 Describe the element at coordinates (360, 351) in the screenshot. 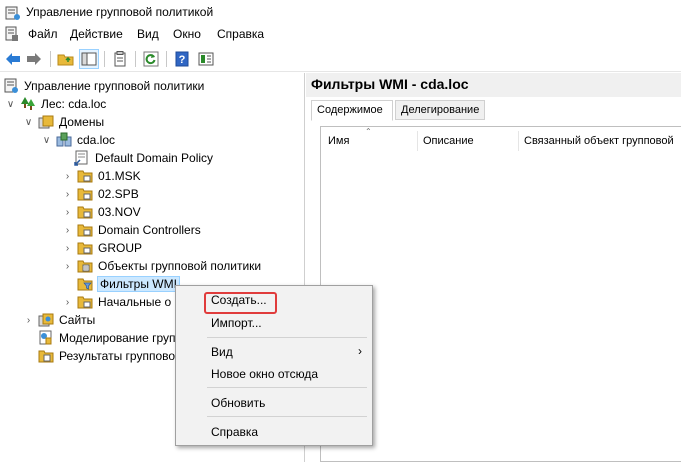

I see `submenu-arrow-icon: ›` at that location.